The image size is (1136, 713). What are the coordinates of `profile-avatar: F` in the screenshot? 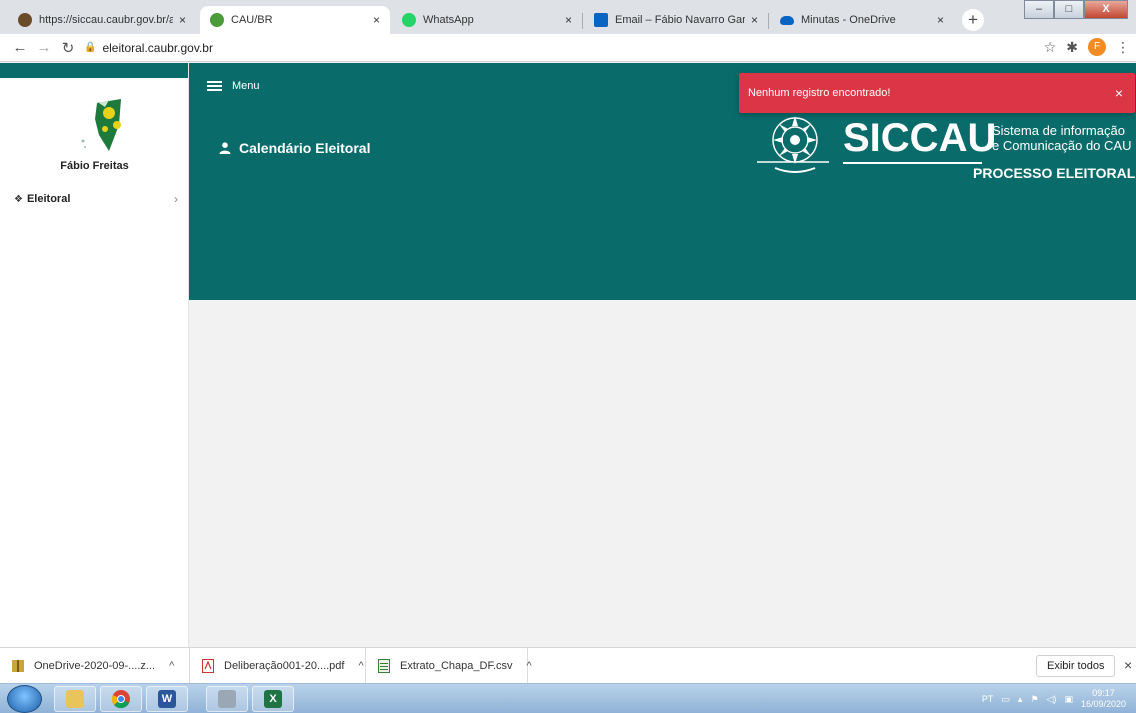 It's located at (1097, 47).